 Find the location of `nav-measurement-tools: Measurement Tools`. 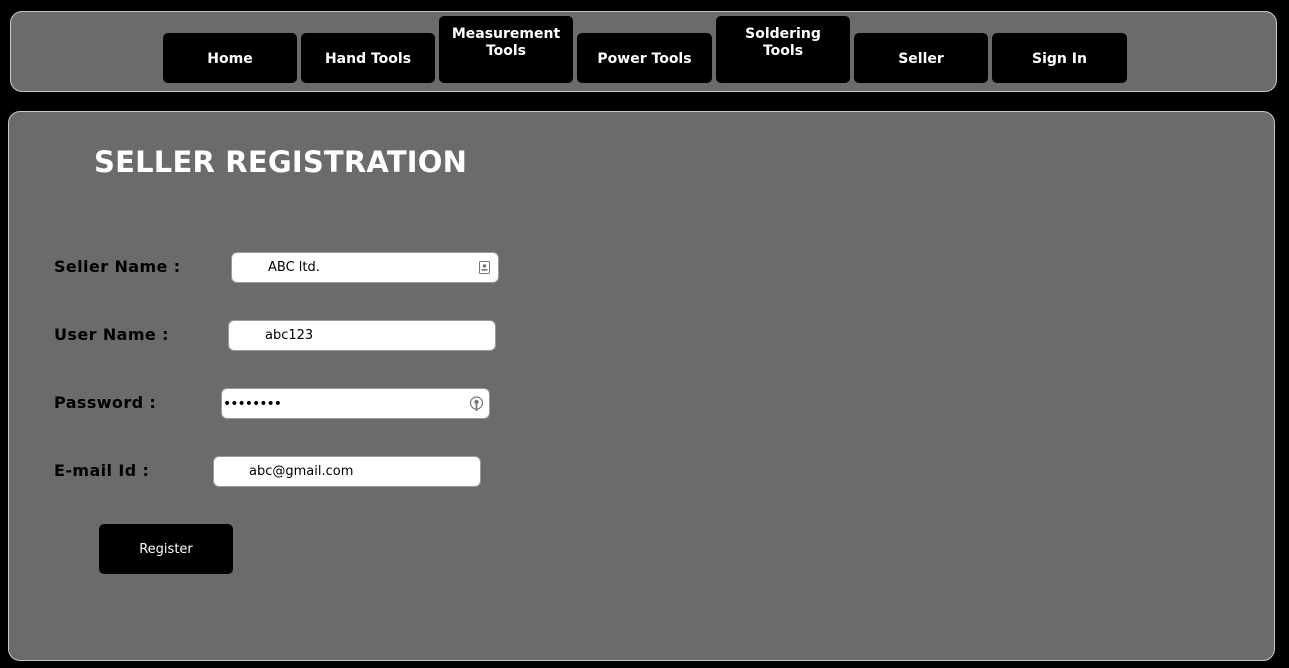

nav-measurement-tools: Measurement Tools is located at coordinates (506, 49).